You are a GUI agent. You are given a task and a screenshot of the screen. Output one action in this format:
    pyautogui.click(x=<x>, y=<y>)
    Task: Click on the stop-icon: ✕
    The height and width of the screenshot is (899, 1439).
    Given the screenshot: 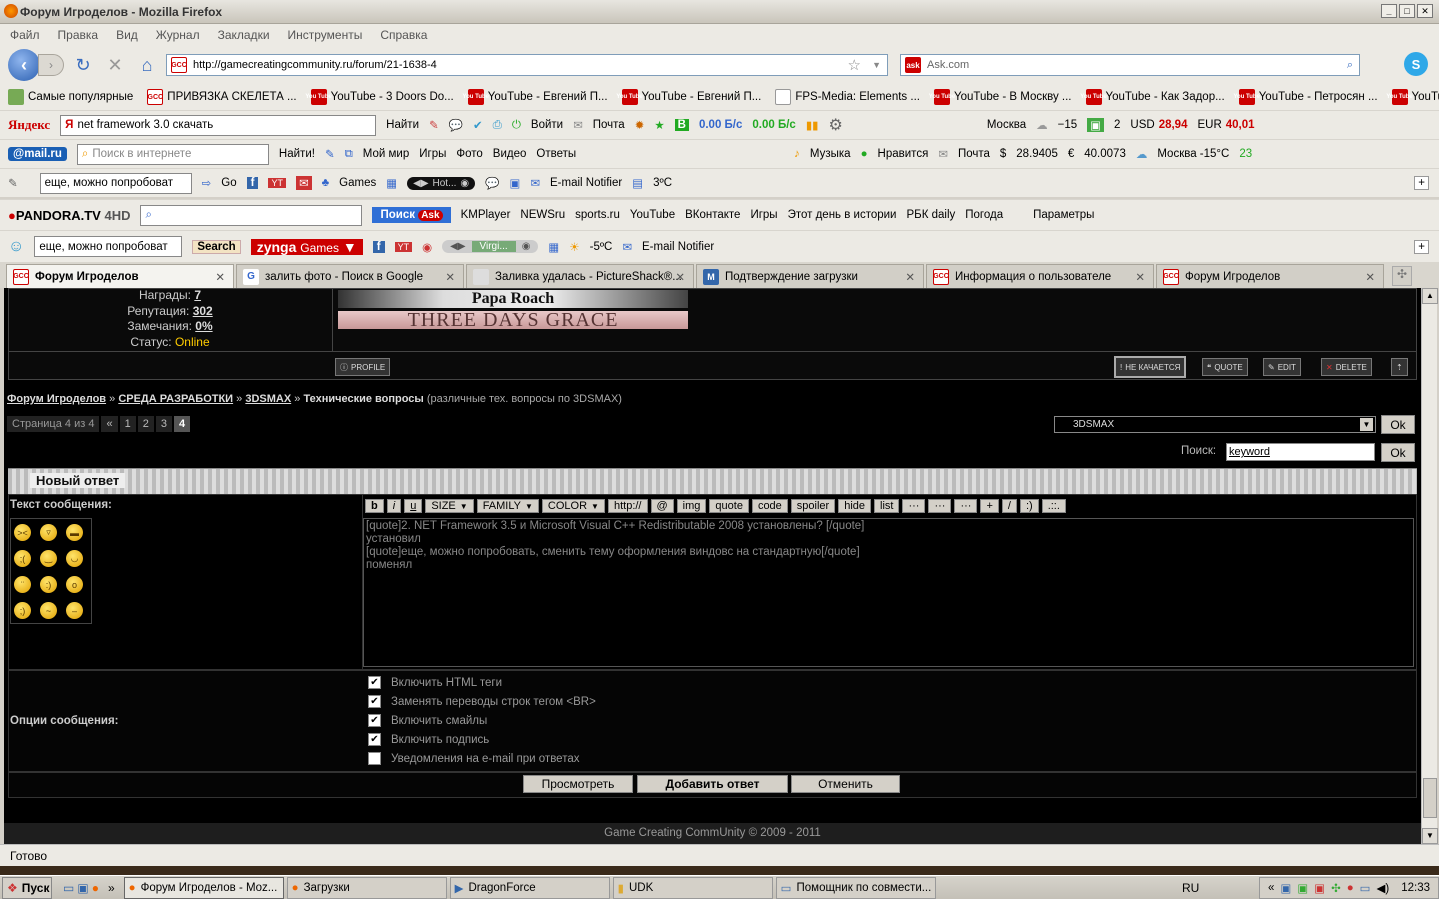 What is the action you would take?
    pyautogui.click(x=115, y=65)
    